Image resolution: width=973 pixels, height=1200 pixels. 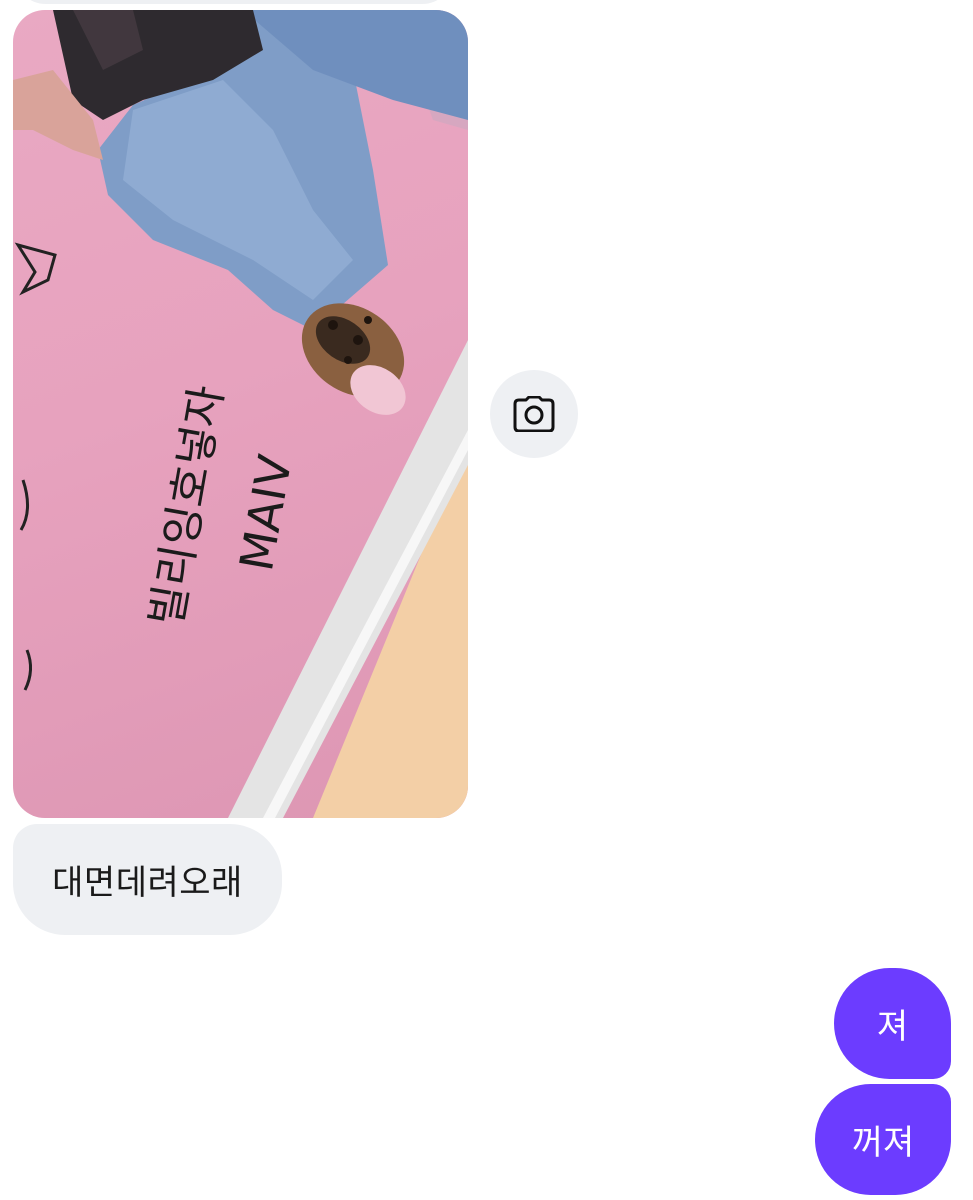 What do you see at coordinates (265, 513) in the screenshot?
I see `handwriting-sub: MAIV` at bounding box center [265, 513].